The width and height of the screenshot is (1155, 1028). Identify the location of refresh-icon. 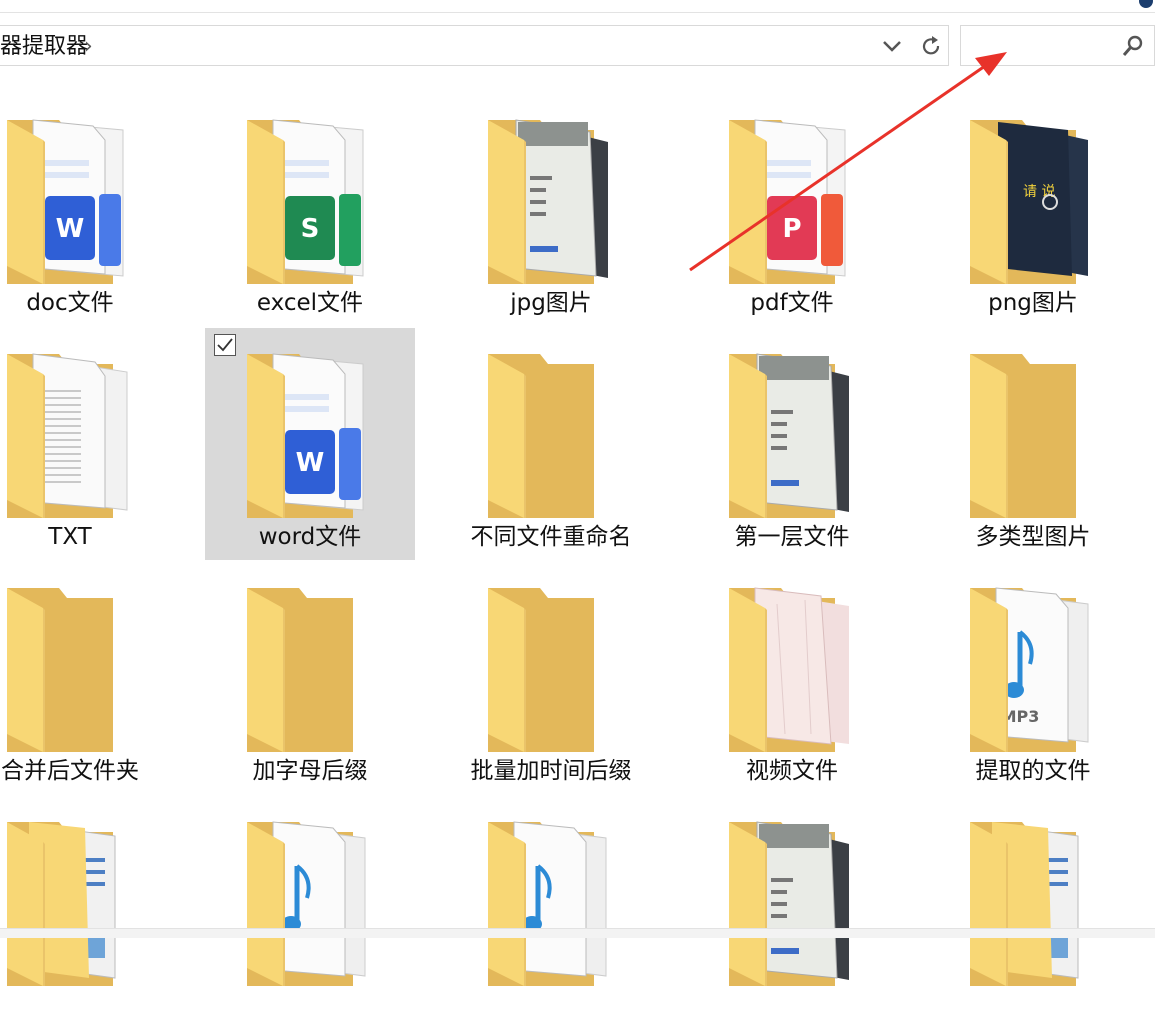
(931, 45).